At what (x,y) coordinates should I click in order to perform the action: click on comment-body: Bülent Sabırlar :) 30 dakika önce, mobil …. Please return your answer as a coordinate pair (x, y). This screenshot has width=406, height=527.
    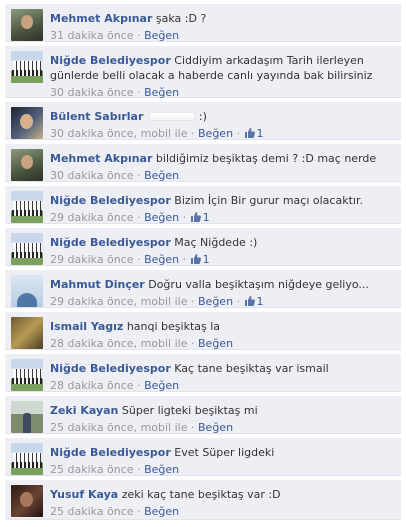
    Looking at the image, I should click on (225, 121).